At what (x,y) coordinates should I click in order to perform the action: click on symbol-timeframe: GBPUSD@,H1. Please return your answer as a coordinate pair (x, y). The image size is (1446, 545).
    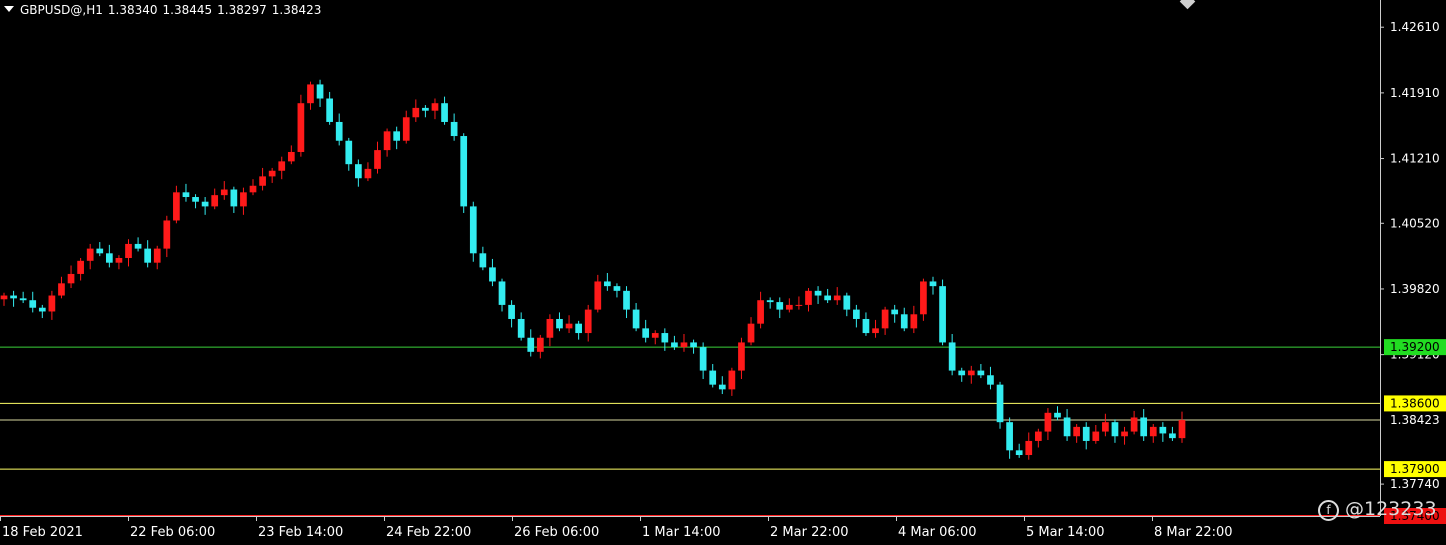
    Looking at the image, I should click on (61, 10).